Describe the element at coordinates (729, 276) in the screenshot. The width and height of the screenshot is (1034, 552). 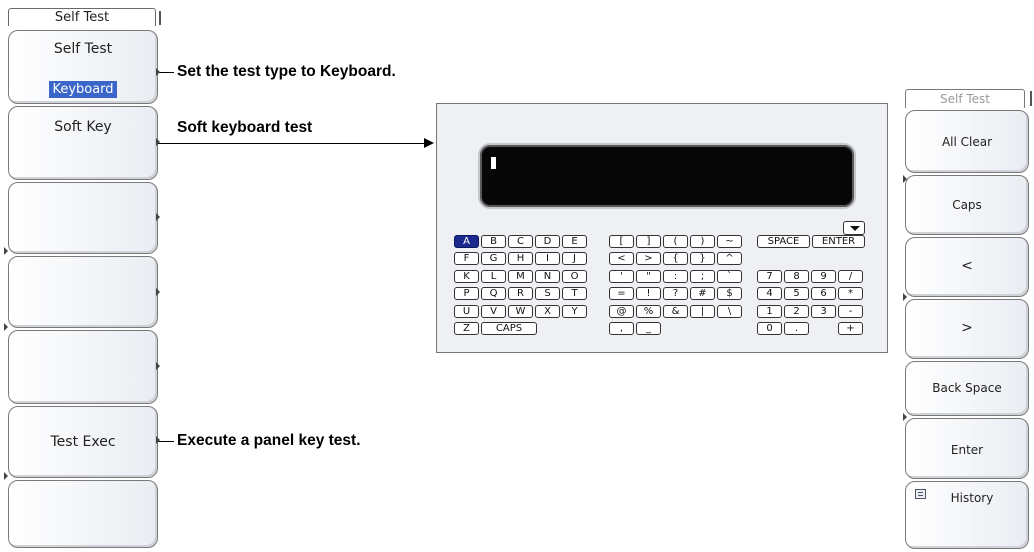
I see `key-symbol-3-4: `` at that location.